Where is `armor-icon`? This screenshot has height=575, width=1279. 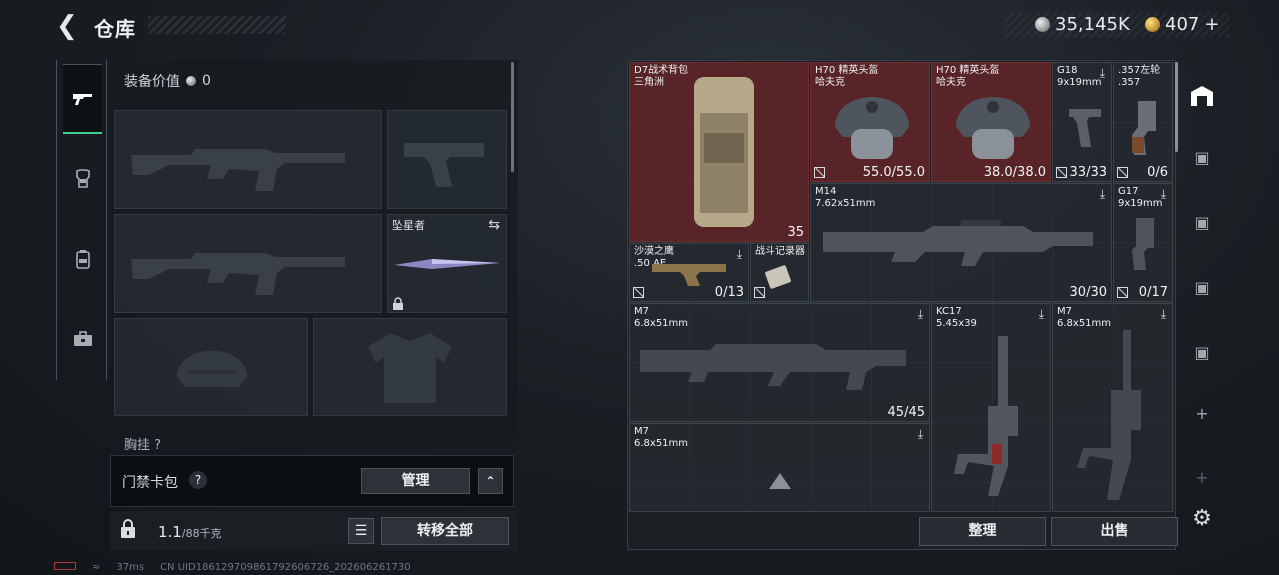 armor-icon is located at coordinates (82, 178).